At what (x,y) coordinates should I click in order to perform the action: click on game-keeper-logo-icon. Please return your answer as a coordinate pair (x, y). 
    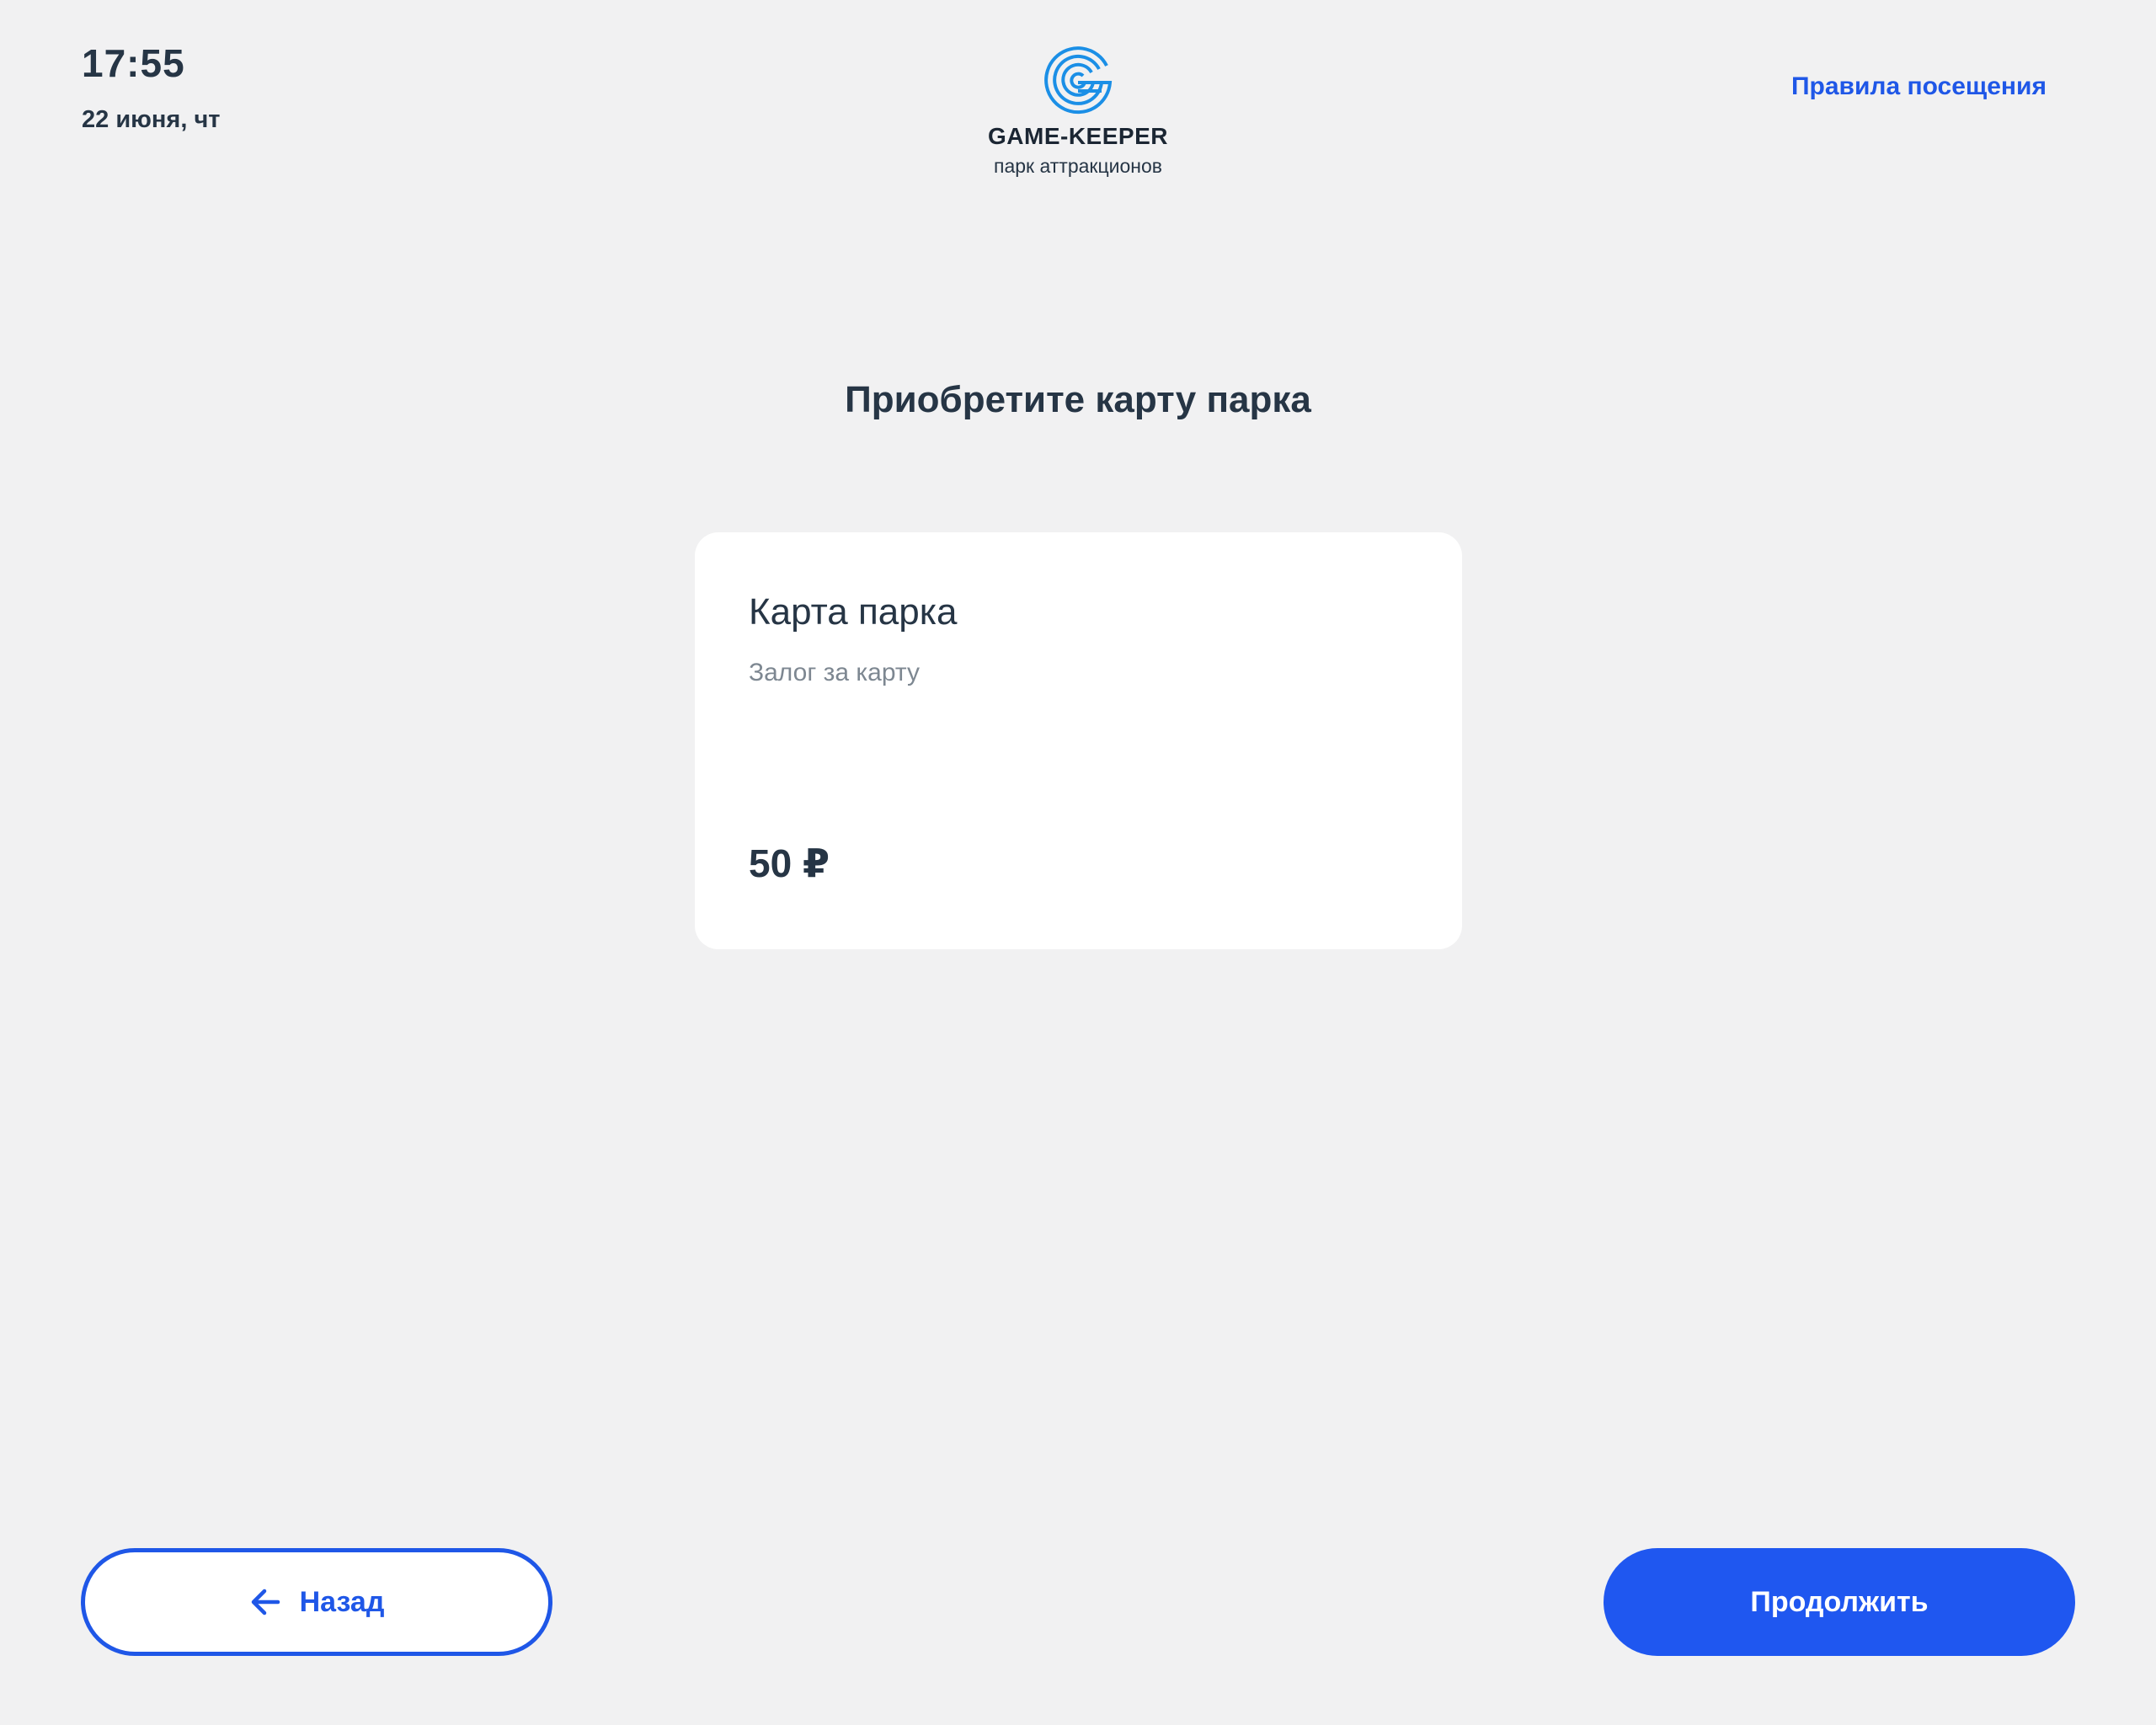
    Looking at the image, I should click on (1078, 80).